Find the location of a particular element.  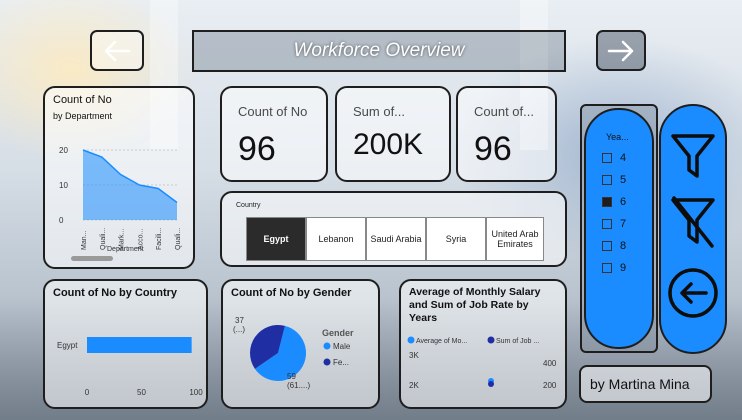

prev-page-button is located at coordinates (117, 50).